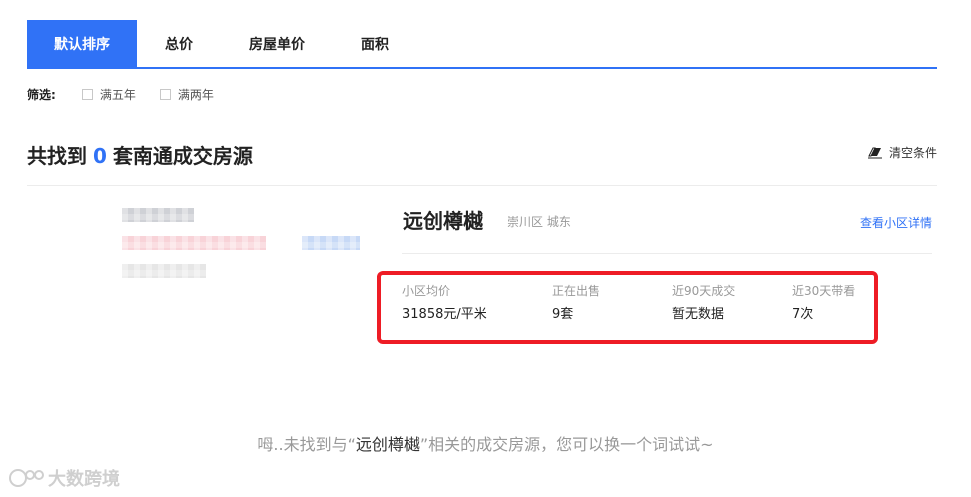 The width and height of the screenshot is (971, 497). I want to click on eraser-icon, so click(874, 152).